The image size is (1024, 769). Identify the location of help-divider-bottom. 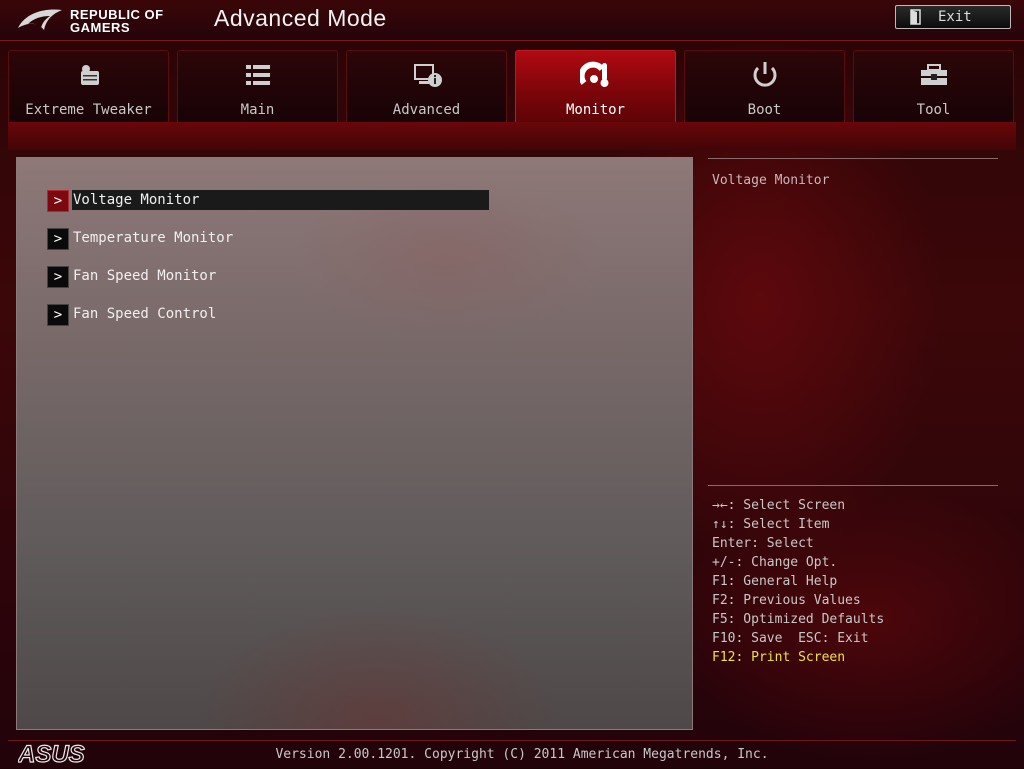
(853, 485).